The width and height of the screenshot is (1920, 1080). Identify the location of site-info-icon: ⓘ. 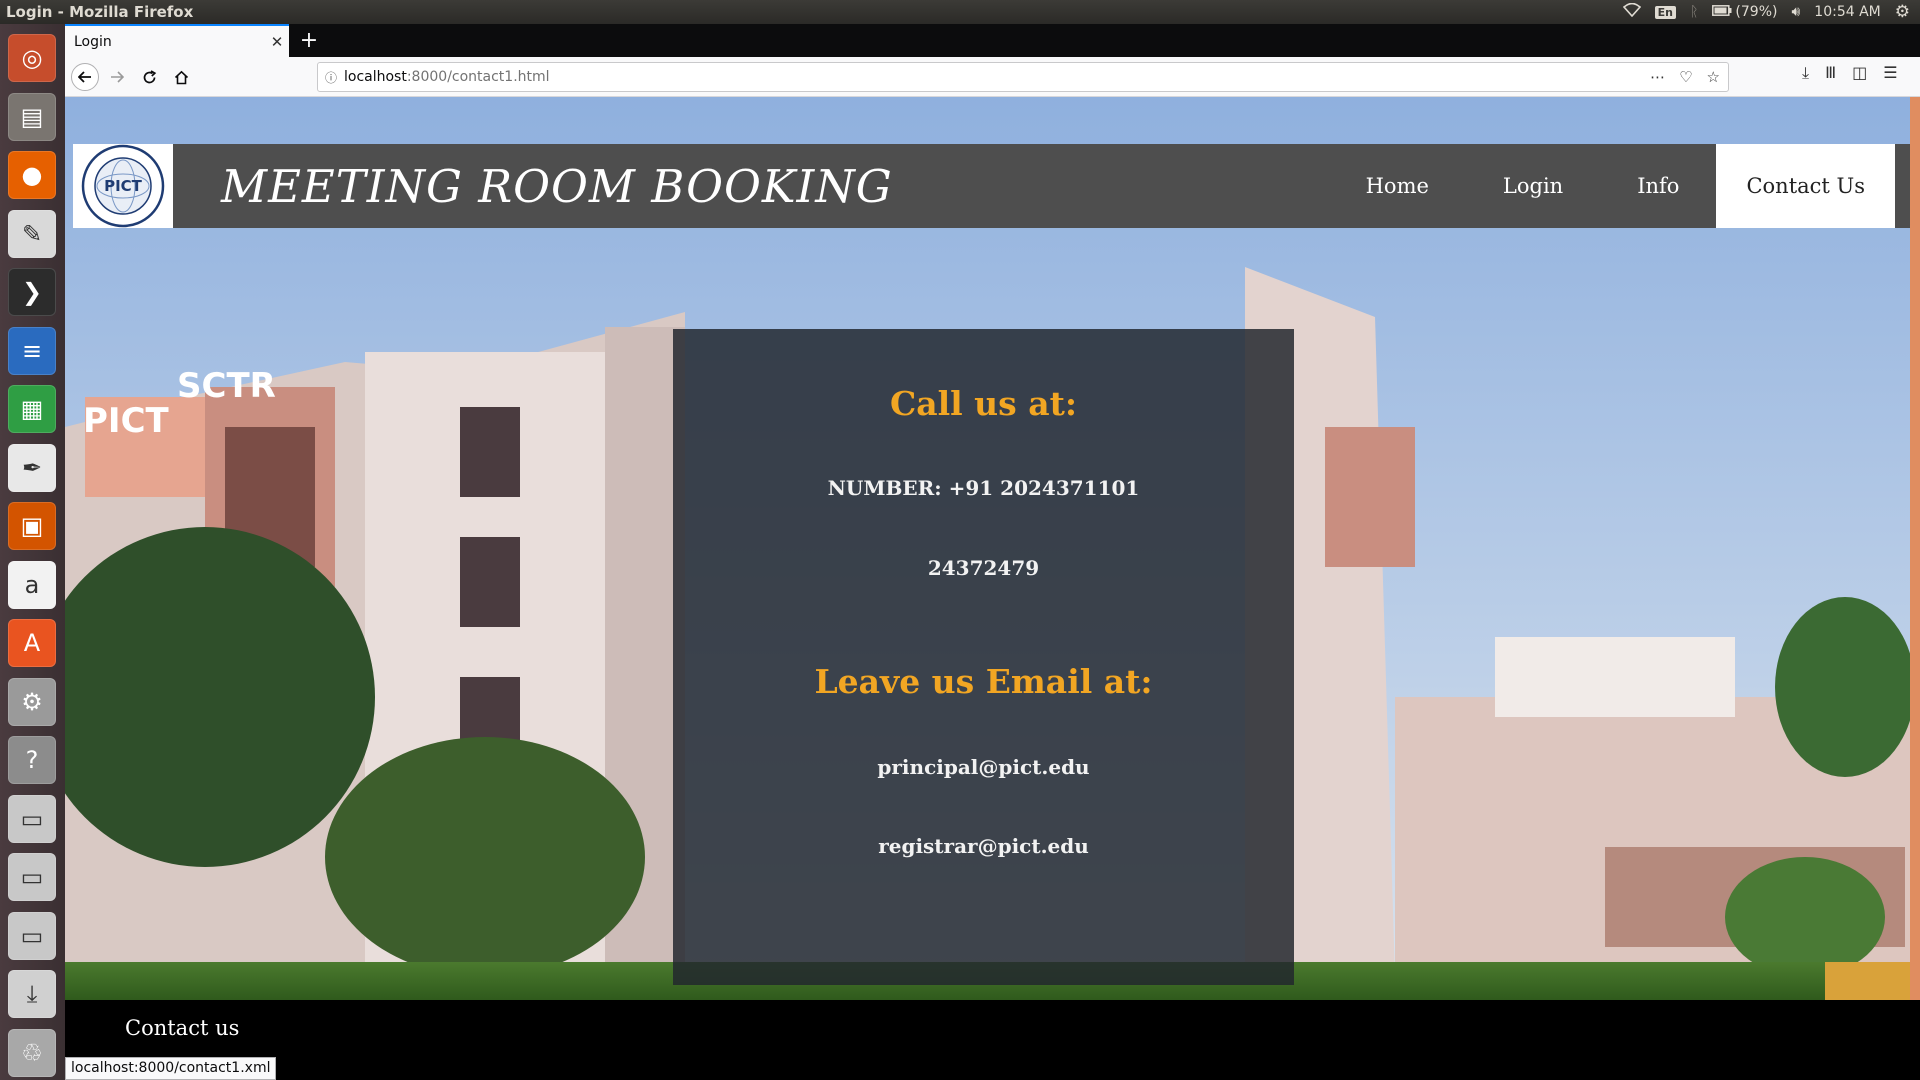
(331, 77).